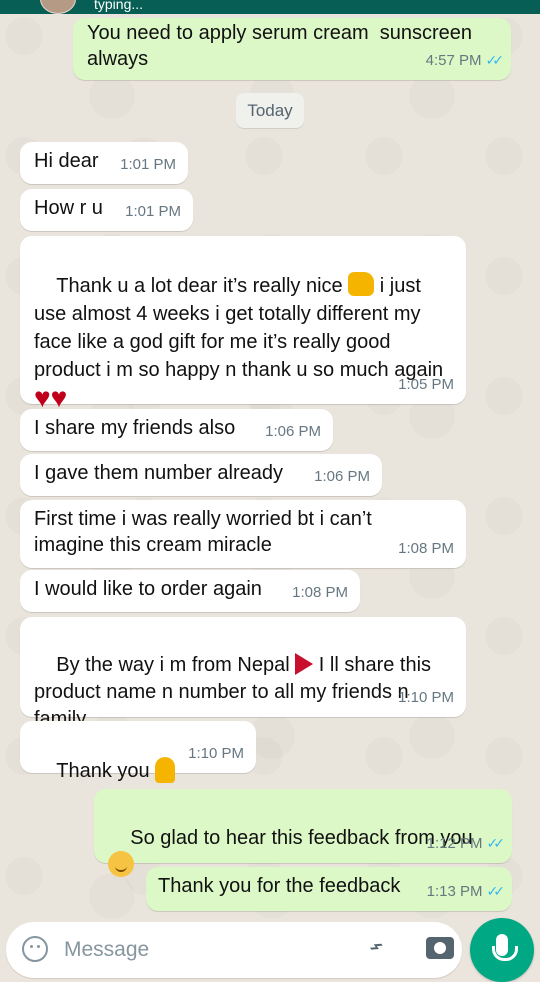 The height and width of the screenshot is (982, 540). I want to click on message-time: 1:05 PM, so click(426, 384).